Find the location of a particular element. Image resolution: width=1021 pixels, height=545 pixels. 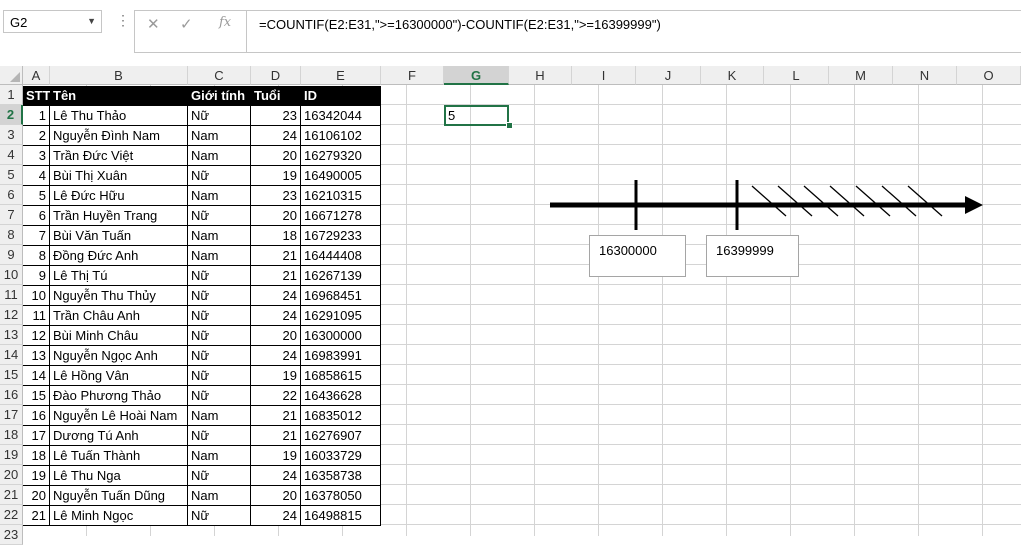

table-cell-stt: 21 is located at coordinates (36, 516).